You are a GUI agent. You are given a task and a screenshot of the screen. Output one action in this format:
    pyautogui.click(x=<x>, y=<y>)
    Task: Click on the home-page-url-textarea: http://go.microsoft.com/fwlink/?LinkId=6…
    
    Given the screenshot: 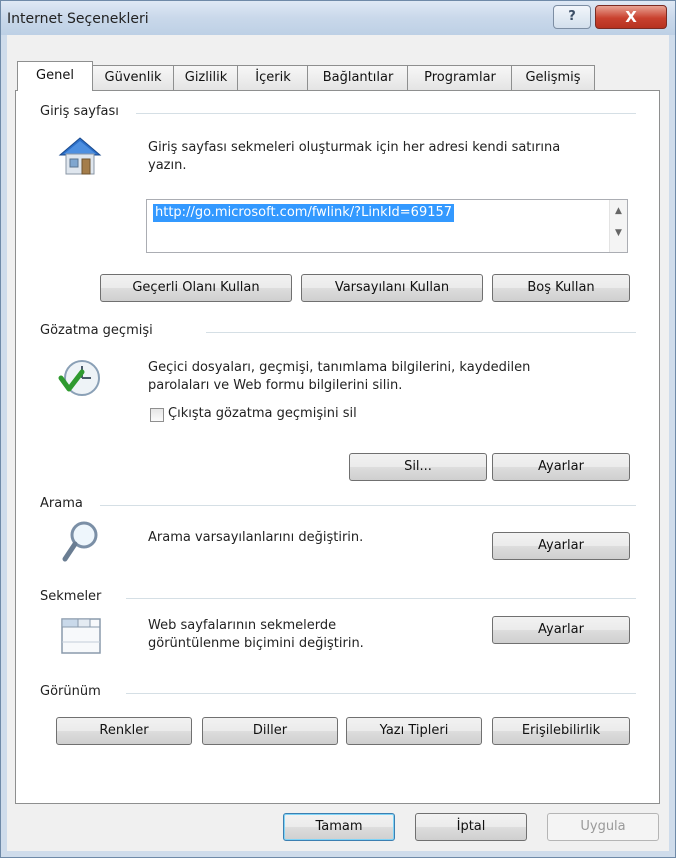 What is the action you would take?
    pyautogui.click(x=387, y=226)
    